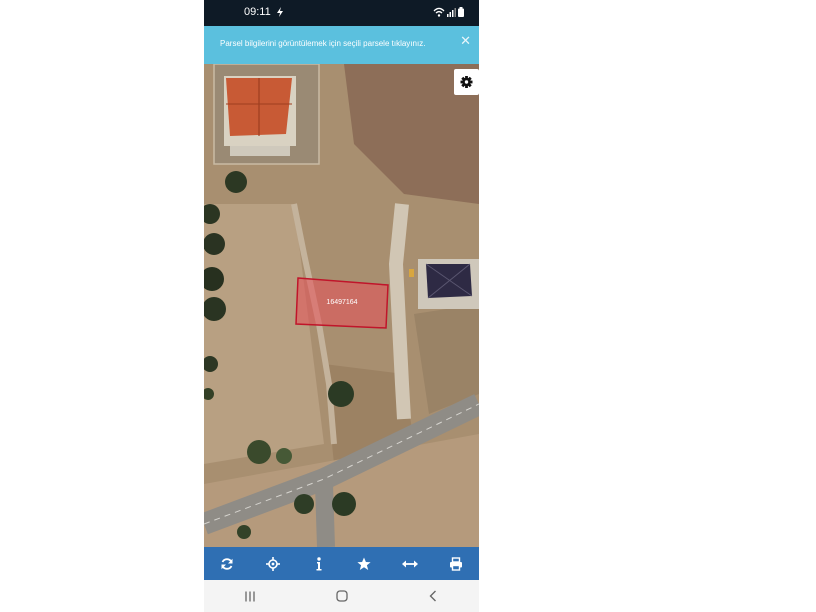  Describe the element at coordinates (341, 13) in the screenshot. I see `status-bar: 09:11` at that location.